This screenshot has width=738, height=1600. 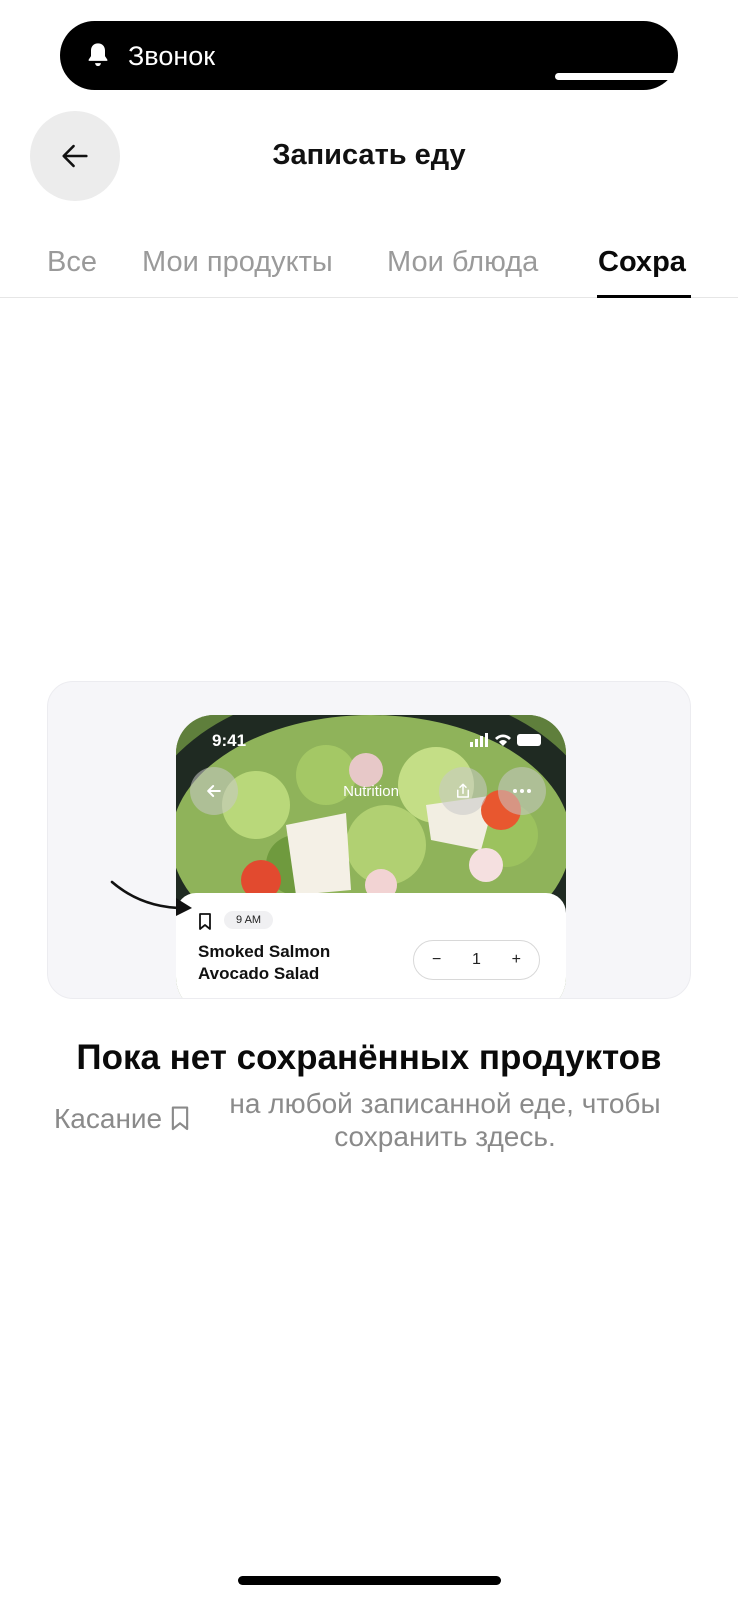 I want to click on quantity-stepper: − 1 +, so click(x=476, y=960).